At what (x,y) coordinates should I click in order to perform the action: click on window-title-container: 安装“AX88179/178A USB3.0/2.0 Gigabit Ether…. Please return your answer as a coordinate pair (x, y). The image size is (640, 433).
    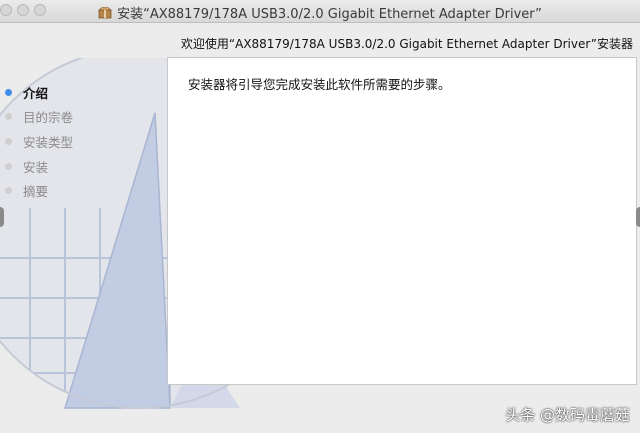
    Looking at the image, I should click on (320, 12).